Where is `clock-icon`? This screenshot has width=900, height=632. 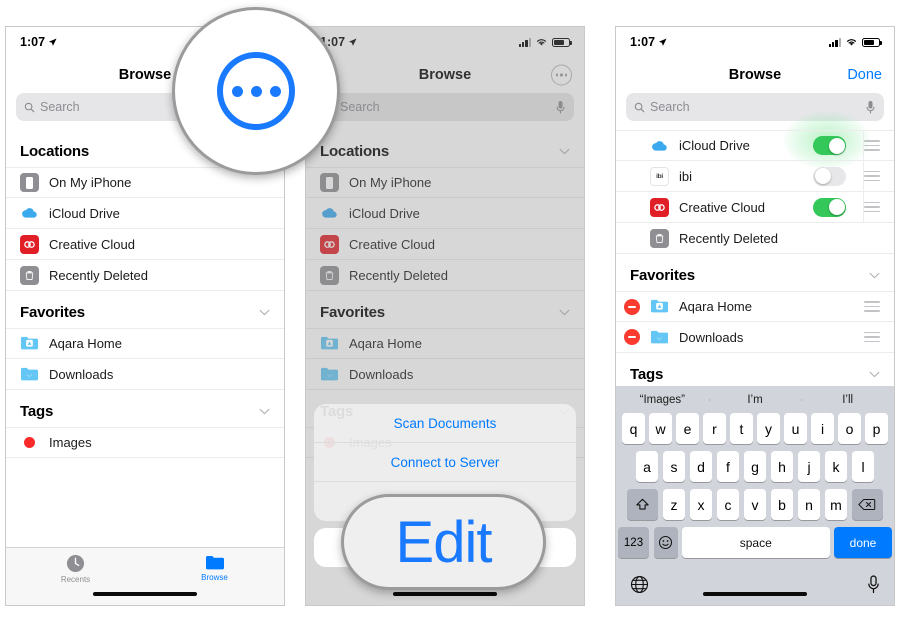
clock-icon is located at coordinates (75, 563).